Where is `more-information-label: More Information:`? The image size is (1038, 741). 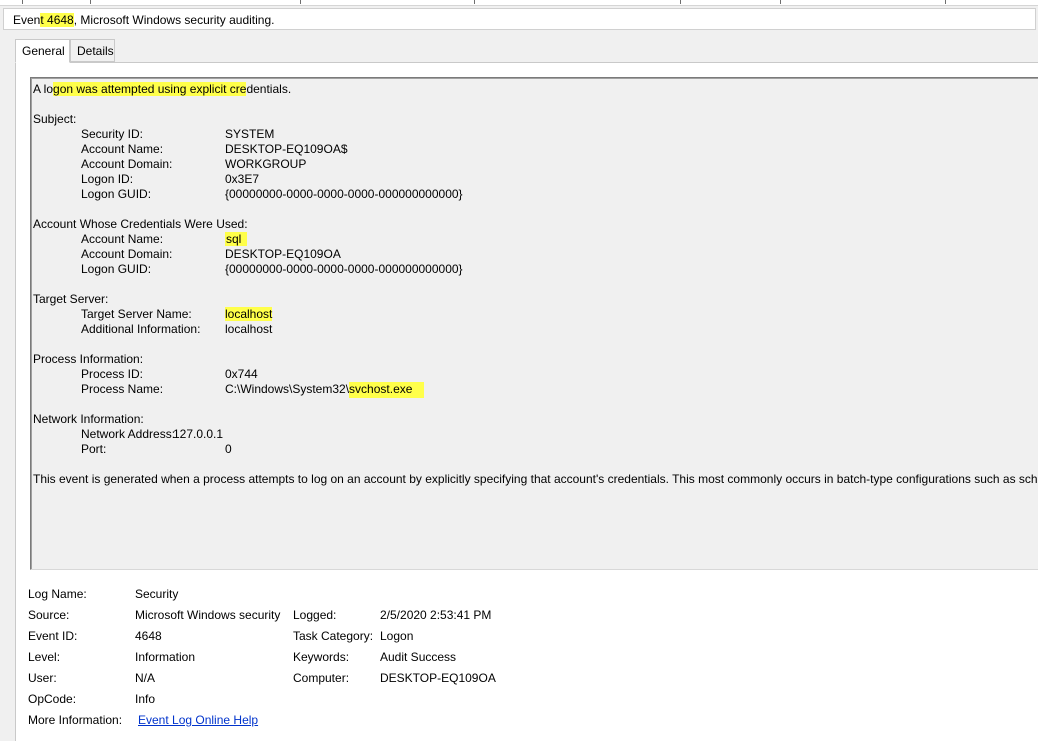 more-information-label: More Information: is located at coordinates (75, 720).